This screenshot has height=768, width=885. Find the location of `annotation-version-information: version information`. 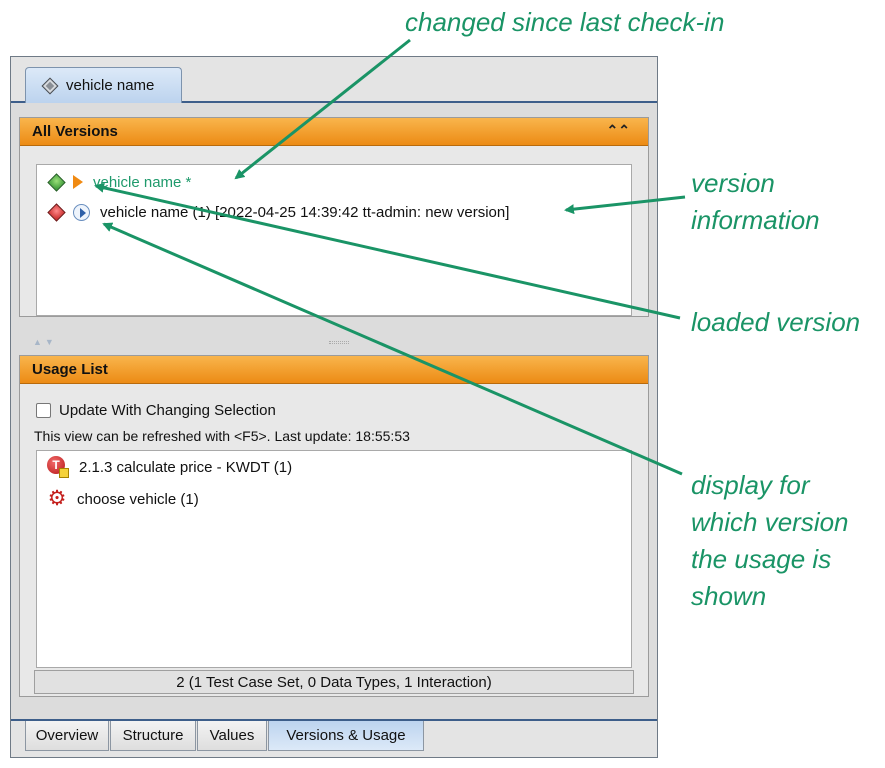

annotation-version-information: version information is located at coordinates (755, 201).